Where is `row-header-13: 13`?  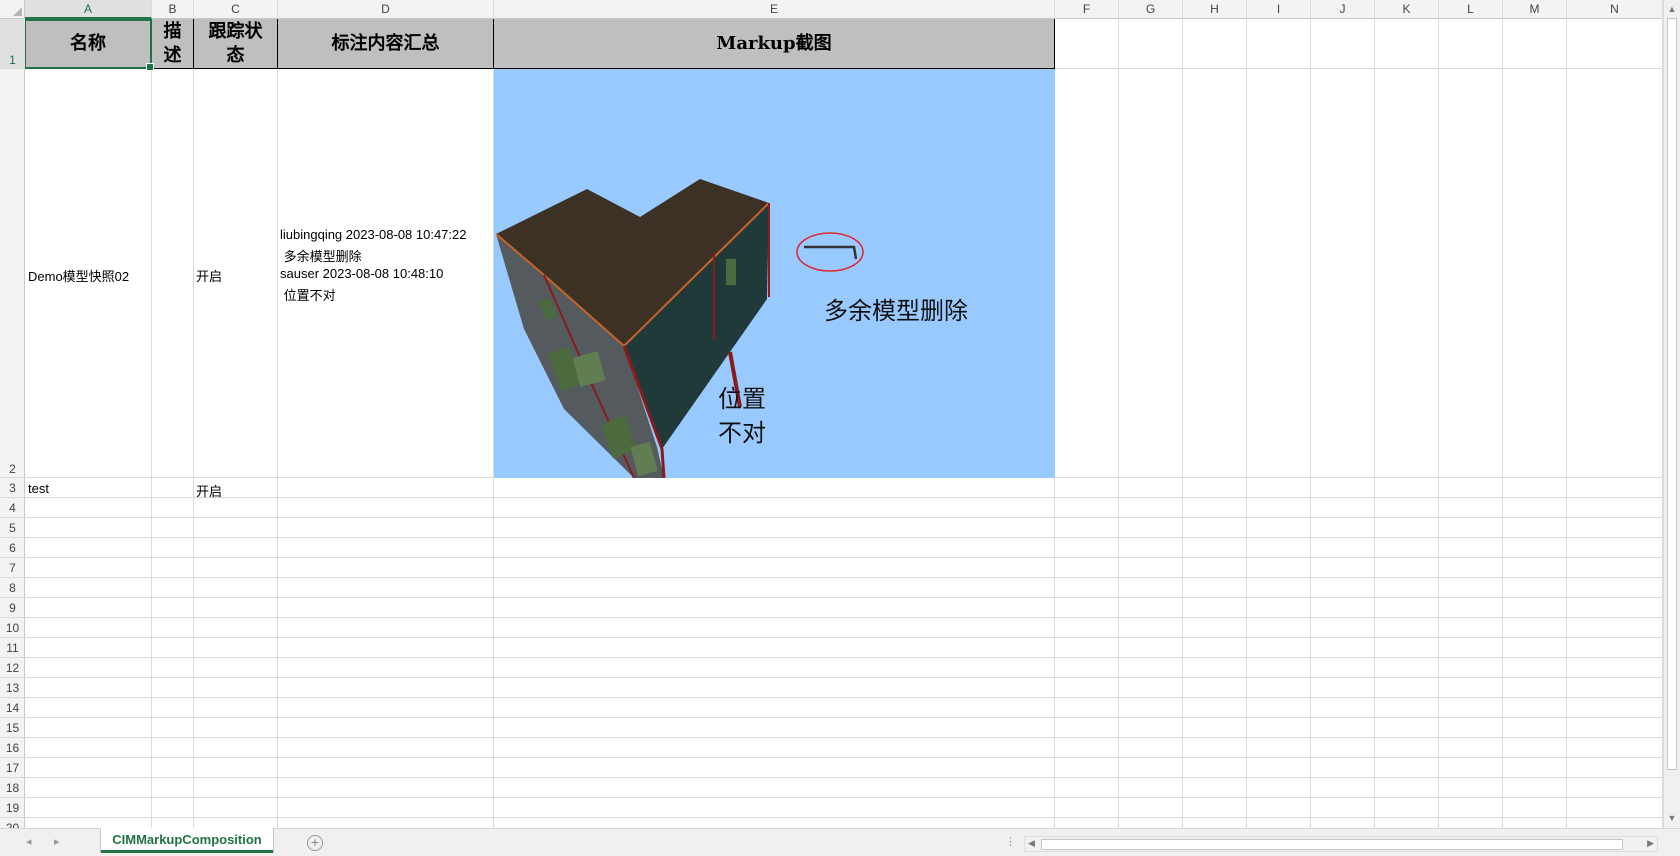
row-header-13: 13 is located at coordinates (12, 688).